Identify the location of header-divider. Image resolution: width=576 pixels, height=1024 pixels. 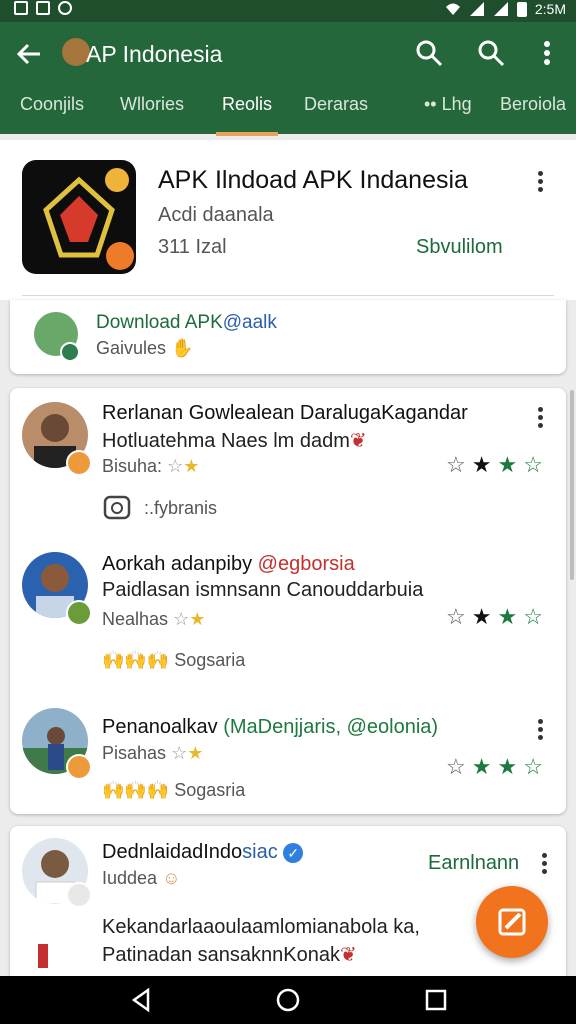
(288, 295).